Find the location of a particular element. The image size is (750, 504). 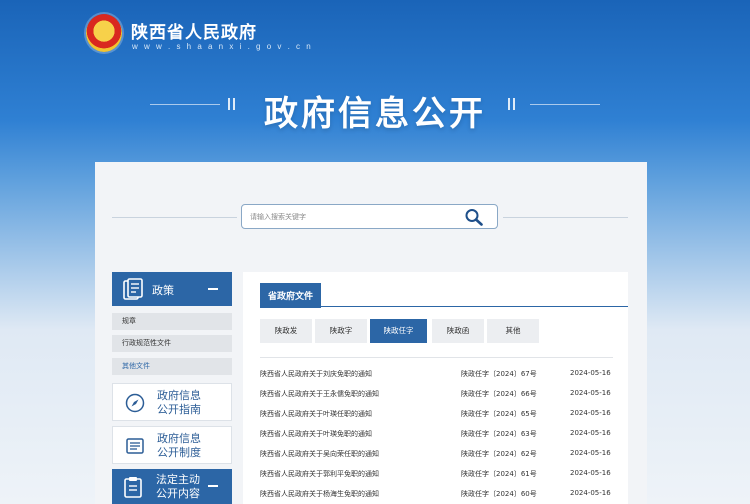

page-title: 政府信息公开 is located at coordinates (375, 114).